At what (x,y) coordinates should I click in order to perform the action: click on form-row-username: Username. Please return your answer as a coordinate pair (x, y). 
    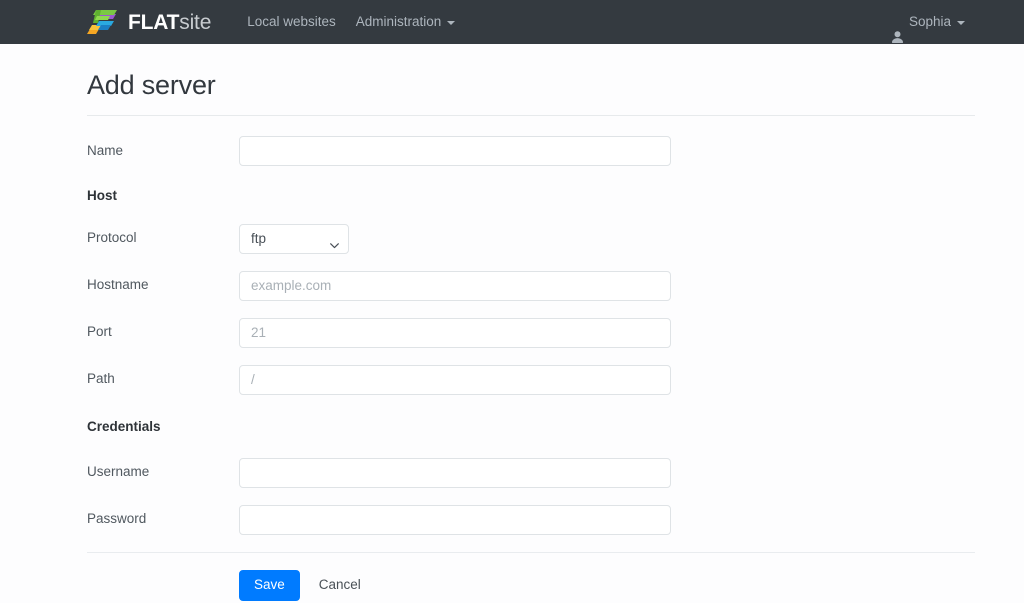
    Looking at the image, I should click on (531, 472).